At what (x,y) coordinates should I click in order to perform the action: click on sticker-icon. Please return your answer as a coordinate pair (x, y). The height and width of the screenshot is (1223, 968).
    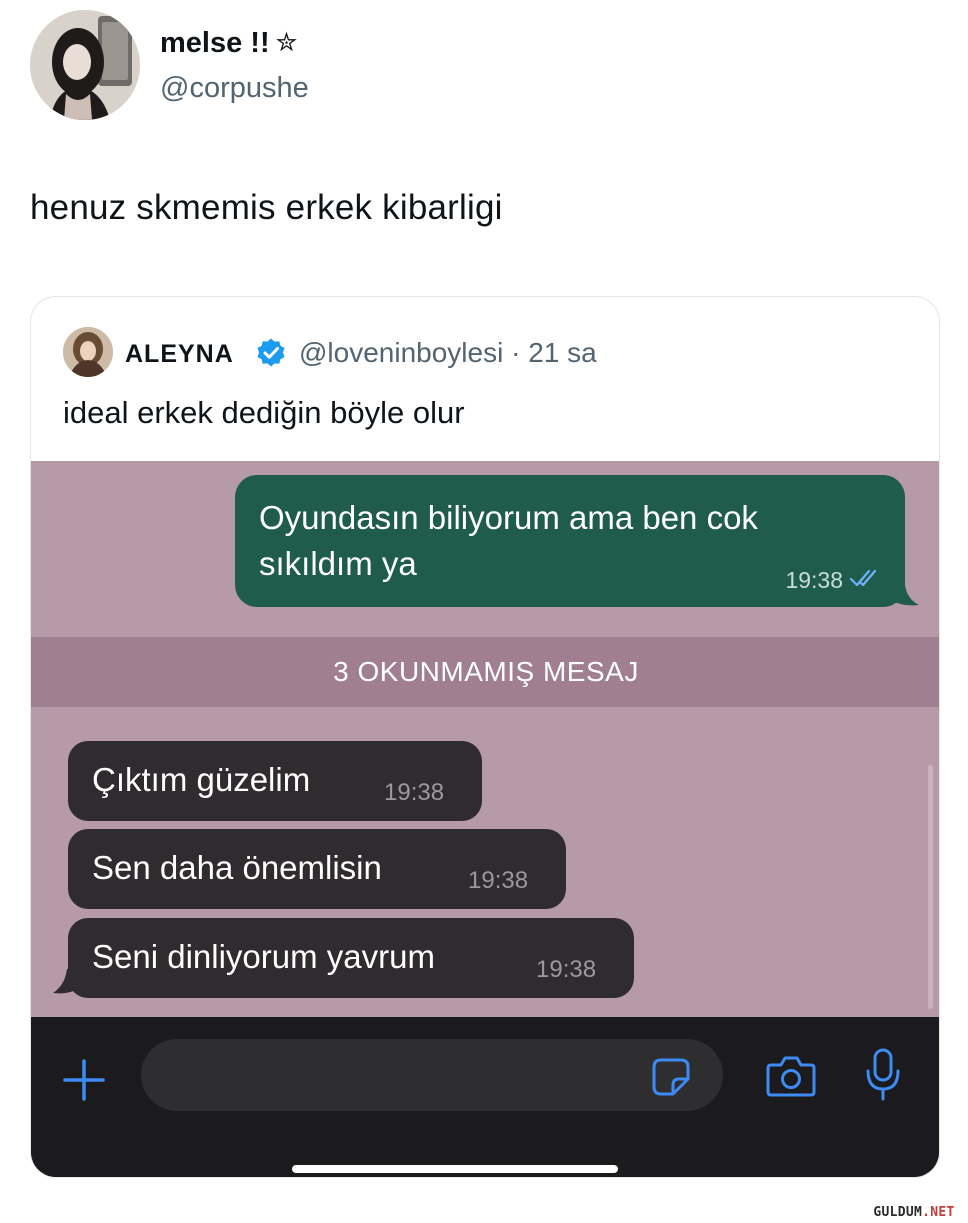
    Looking at the image, I should click on (671, 1077).